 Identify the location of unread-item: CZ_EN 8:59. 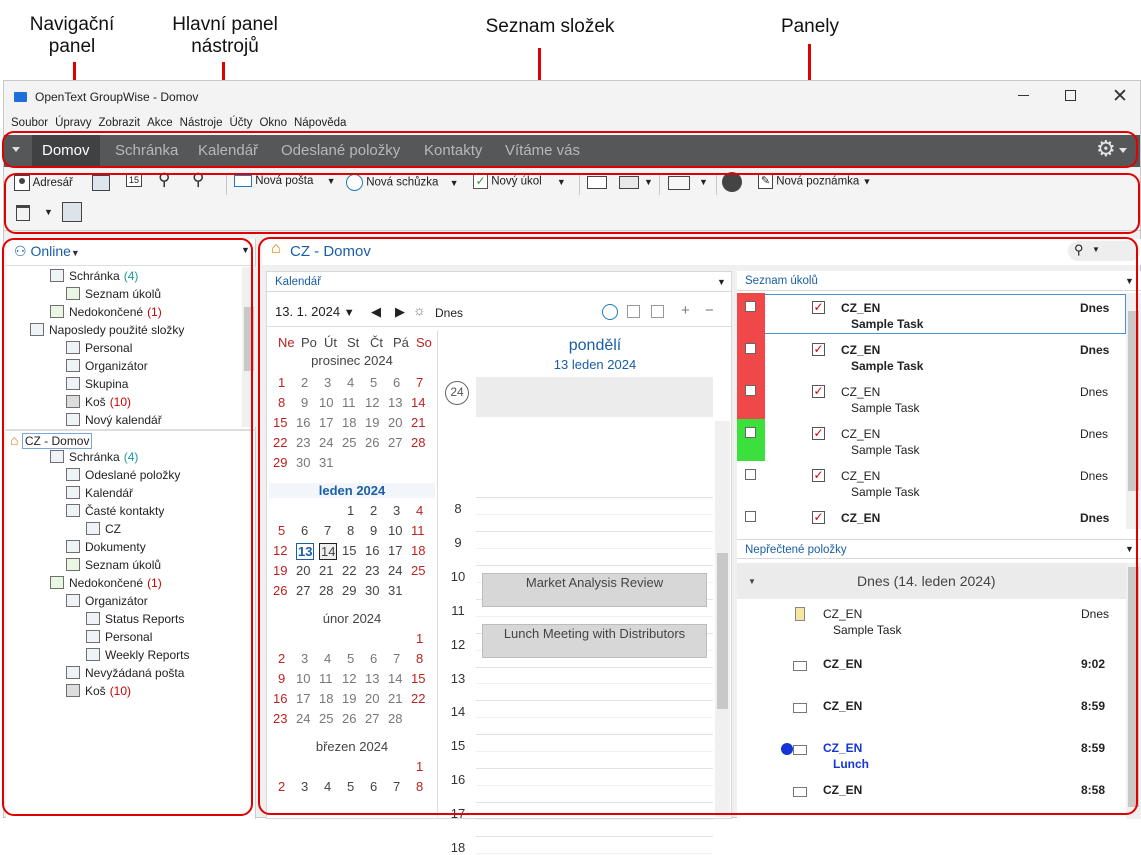
(932, 706).